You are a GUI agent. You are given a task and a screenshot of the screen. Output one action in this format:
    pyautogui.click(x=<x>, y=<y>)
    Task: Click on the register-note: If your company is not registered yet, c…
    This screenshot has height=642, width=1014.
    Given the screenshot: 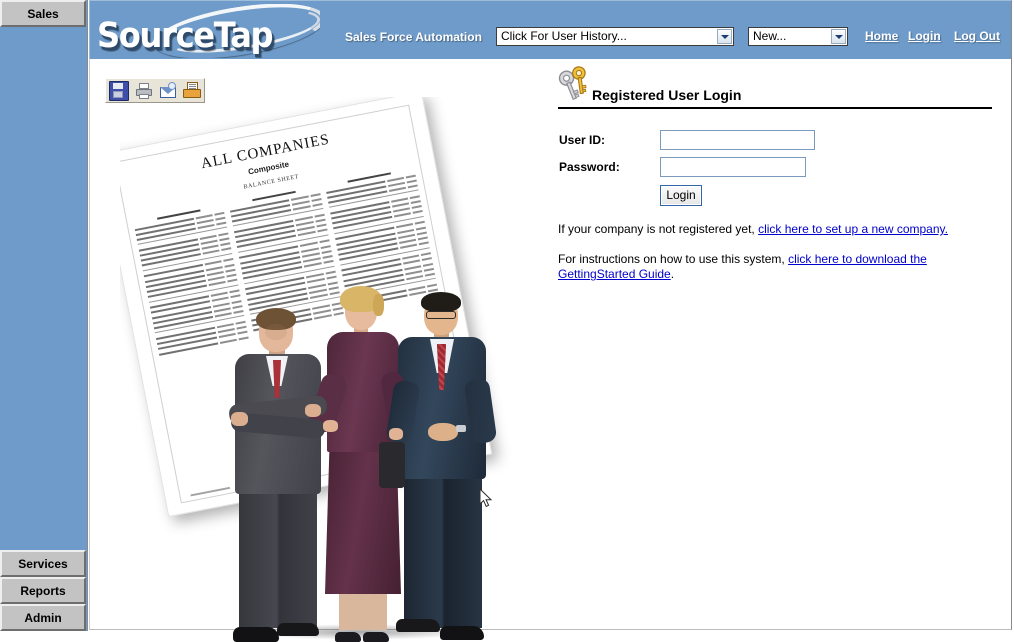 What is the action you would take?
    pyautogui.click(x=768, y=229)
    